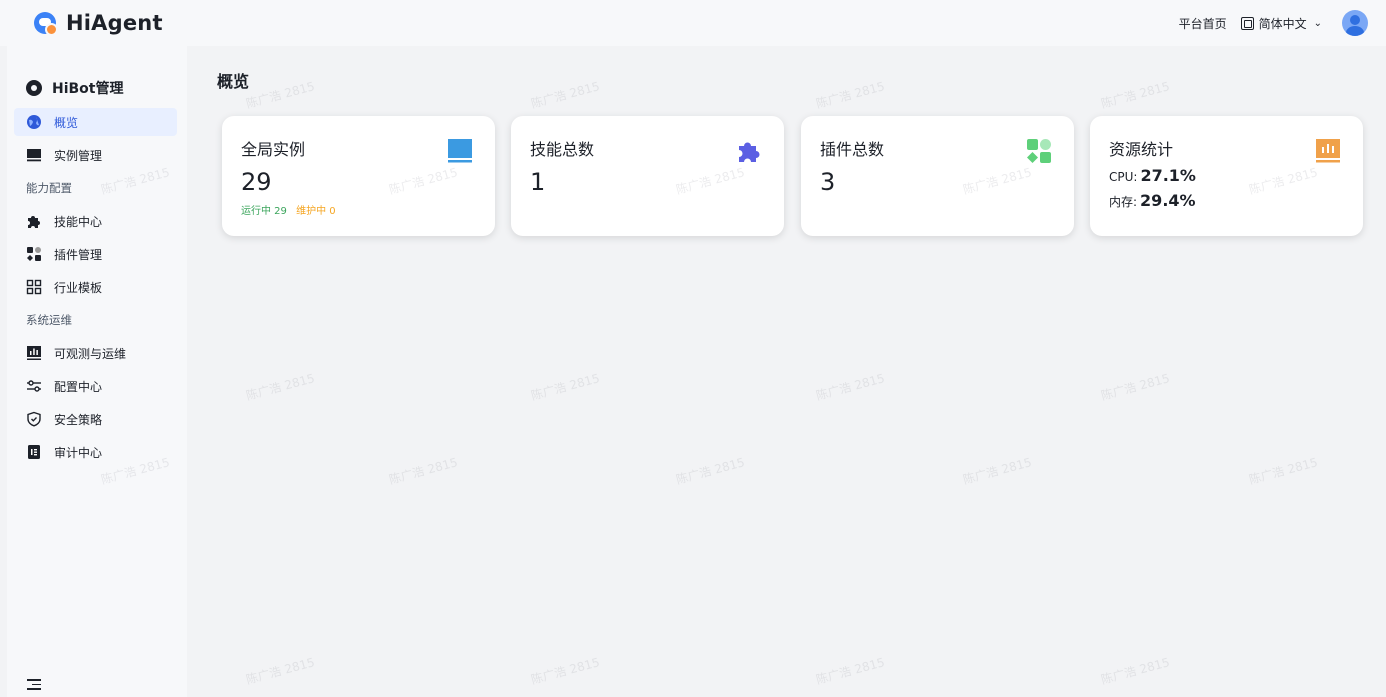 Image resolution: width=1386 pixels, height=697 pixels. Describe the element at coordinates (937, 176) in the screenshot. I see `card-plugins: 插件总数 3` at that location.